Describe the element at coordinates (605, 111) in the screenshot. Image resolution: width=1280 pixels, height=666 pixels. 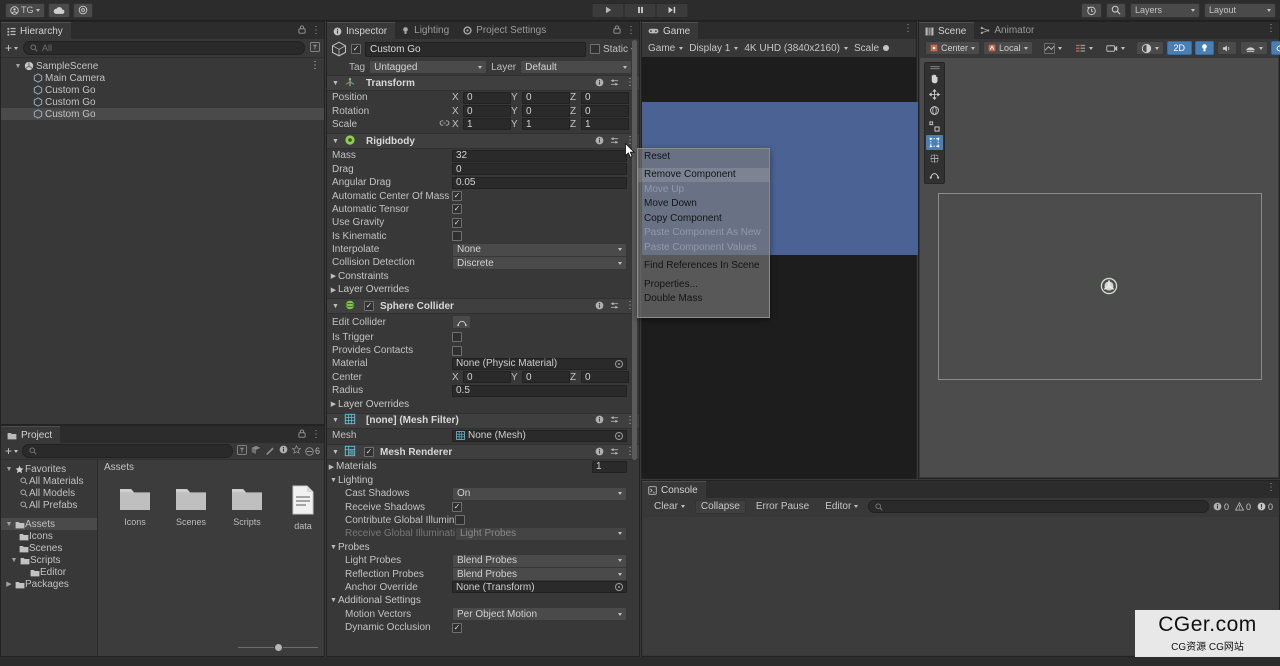
I see `rotation-z-input: 0` at that location.